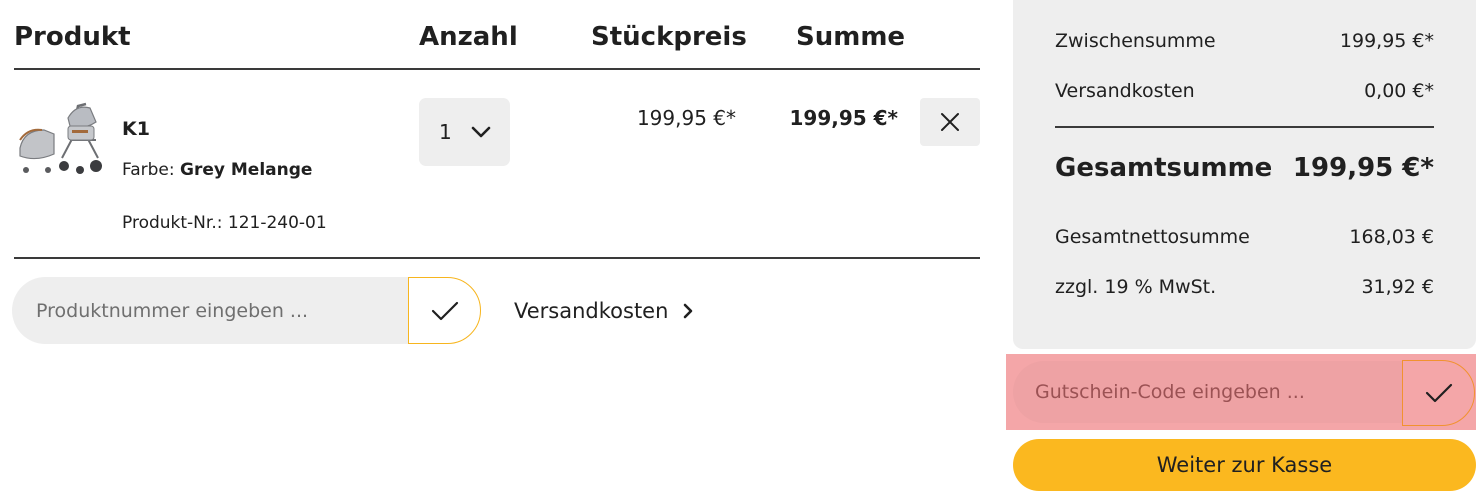 This screenshot has width=1480, height=499. What do you see at coordinates (1125, 91) in the screenshot?
I see `shipping-label: Versandkosten` at bounding box center [1125, 91].